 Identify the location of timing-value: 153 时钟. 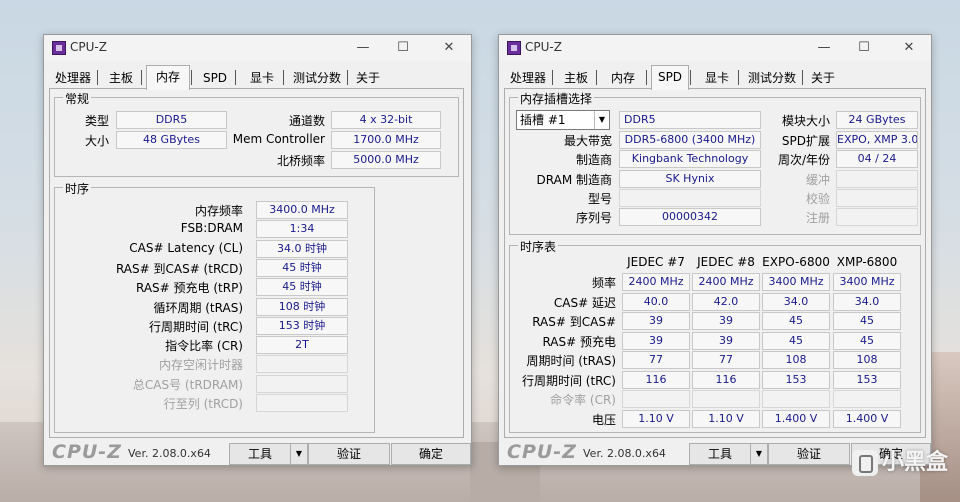
(302, 325).